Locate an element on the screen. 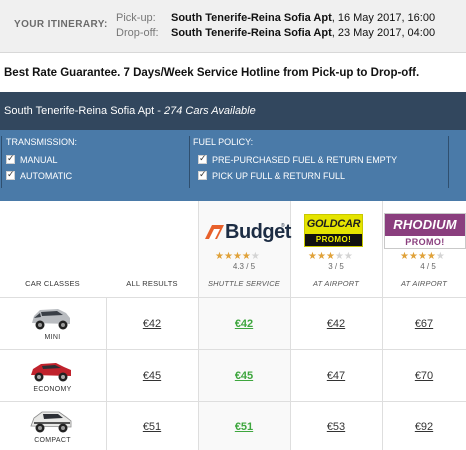 This screenshot has height=450, width=466. economy-car-image is located at coordinates (51, 372).